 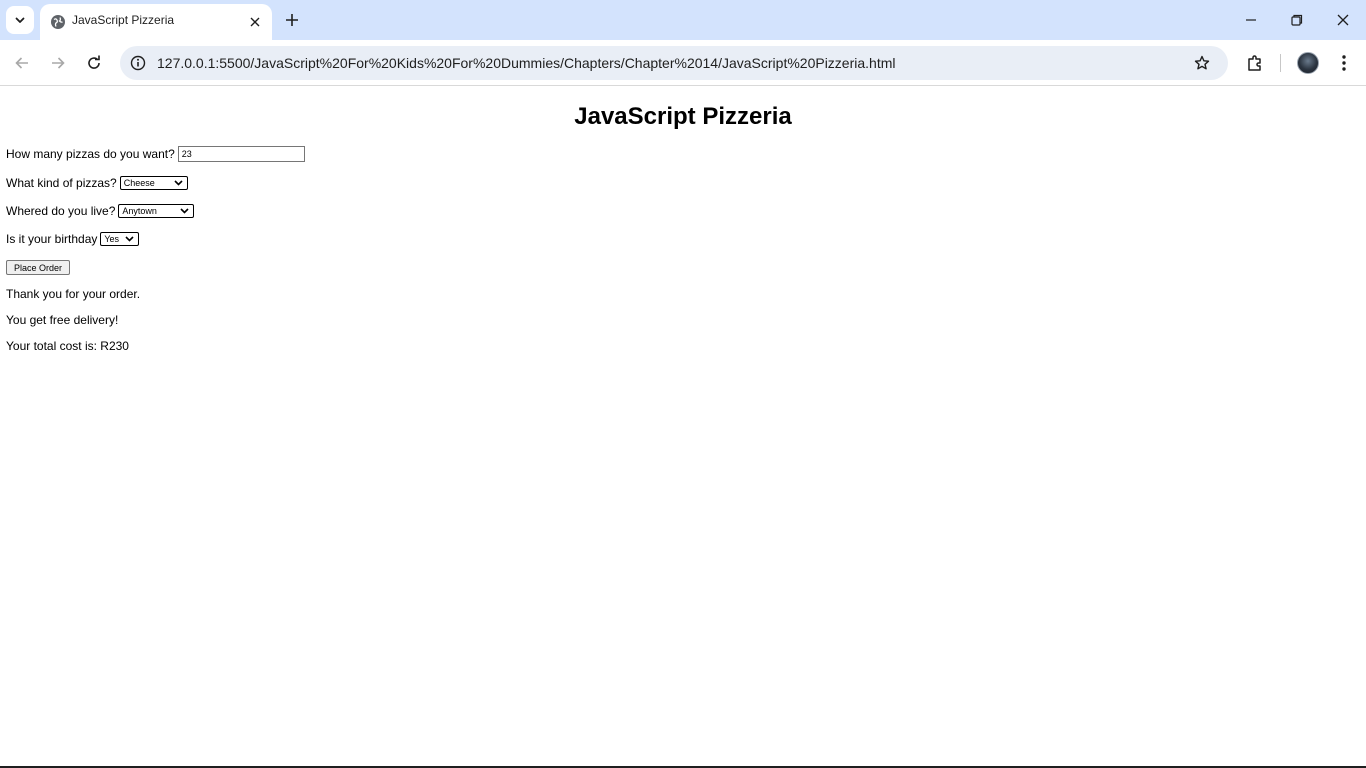 I want to click on back-icon, so click(x=21, y=63).